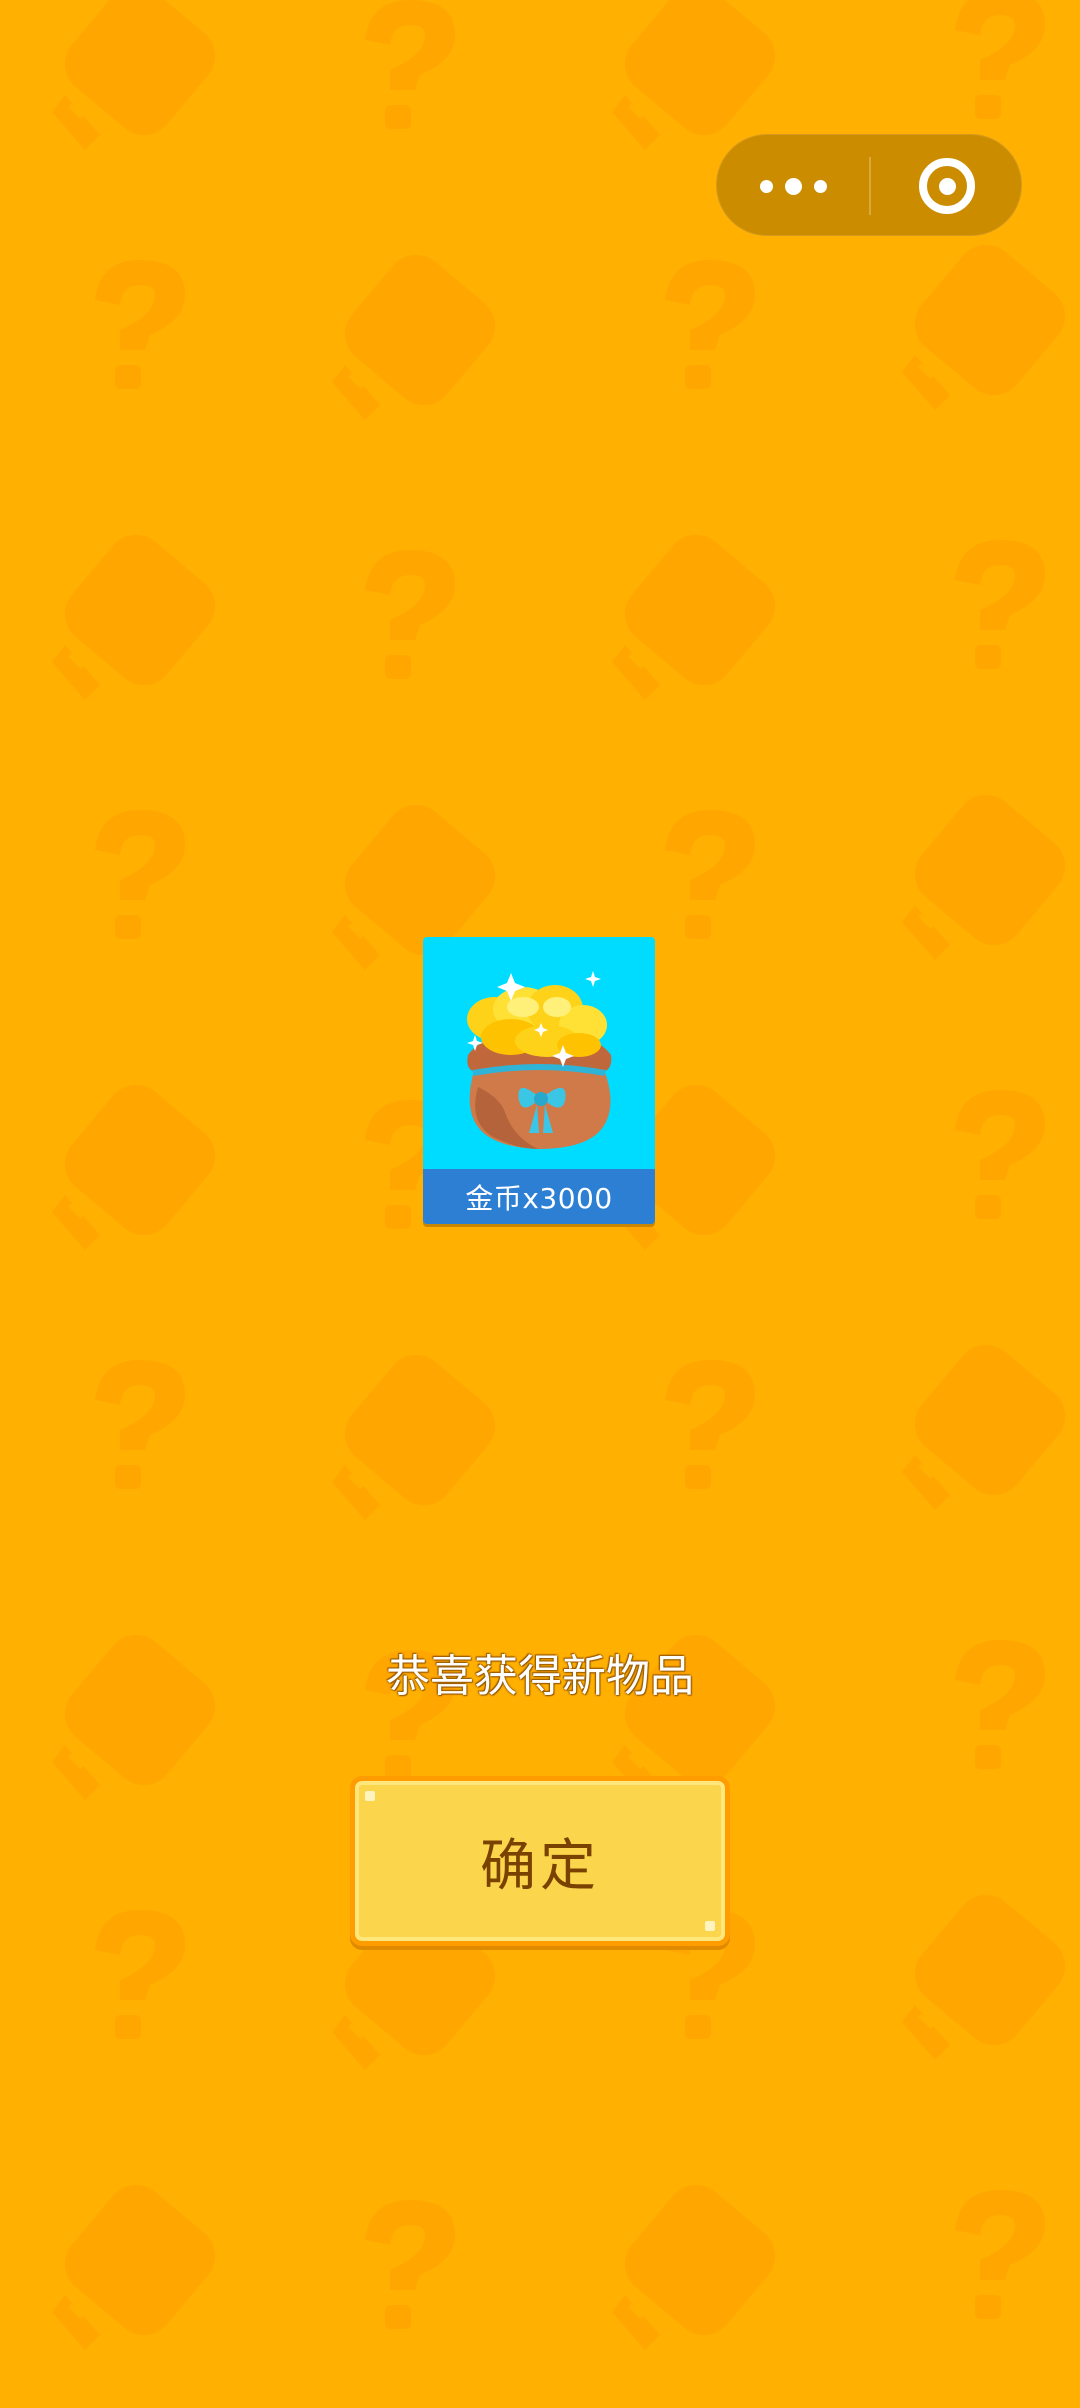 The width and height of the screenshot is (1080, 2408). I want to click on target-circle-icon, so click(947, 186).